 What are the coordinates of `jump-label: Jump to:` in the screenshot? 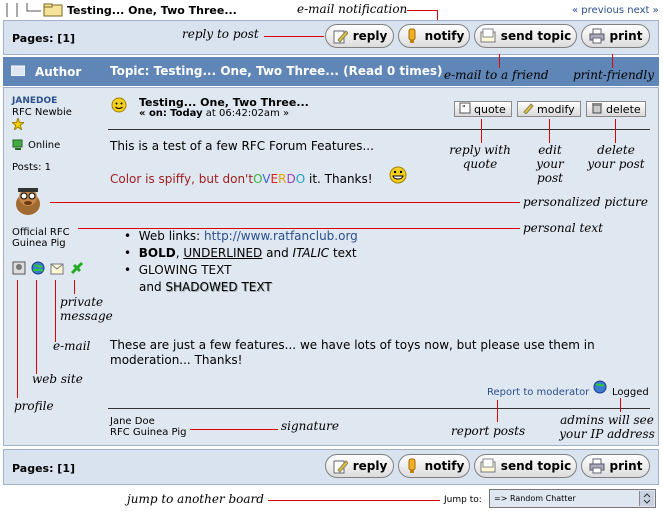 It's located at (463, 500).